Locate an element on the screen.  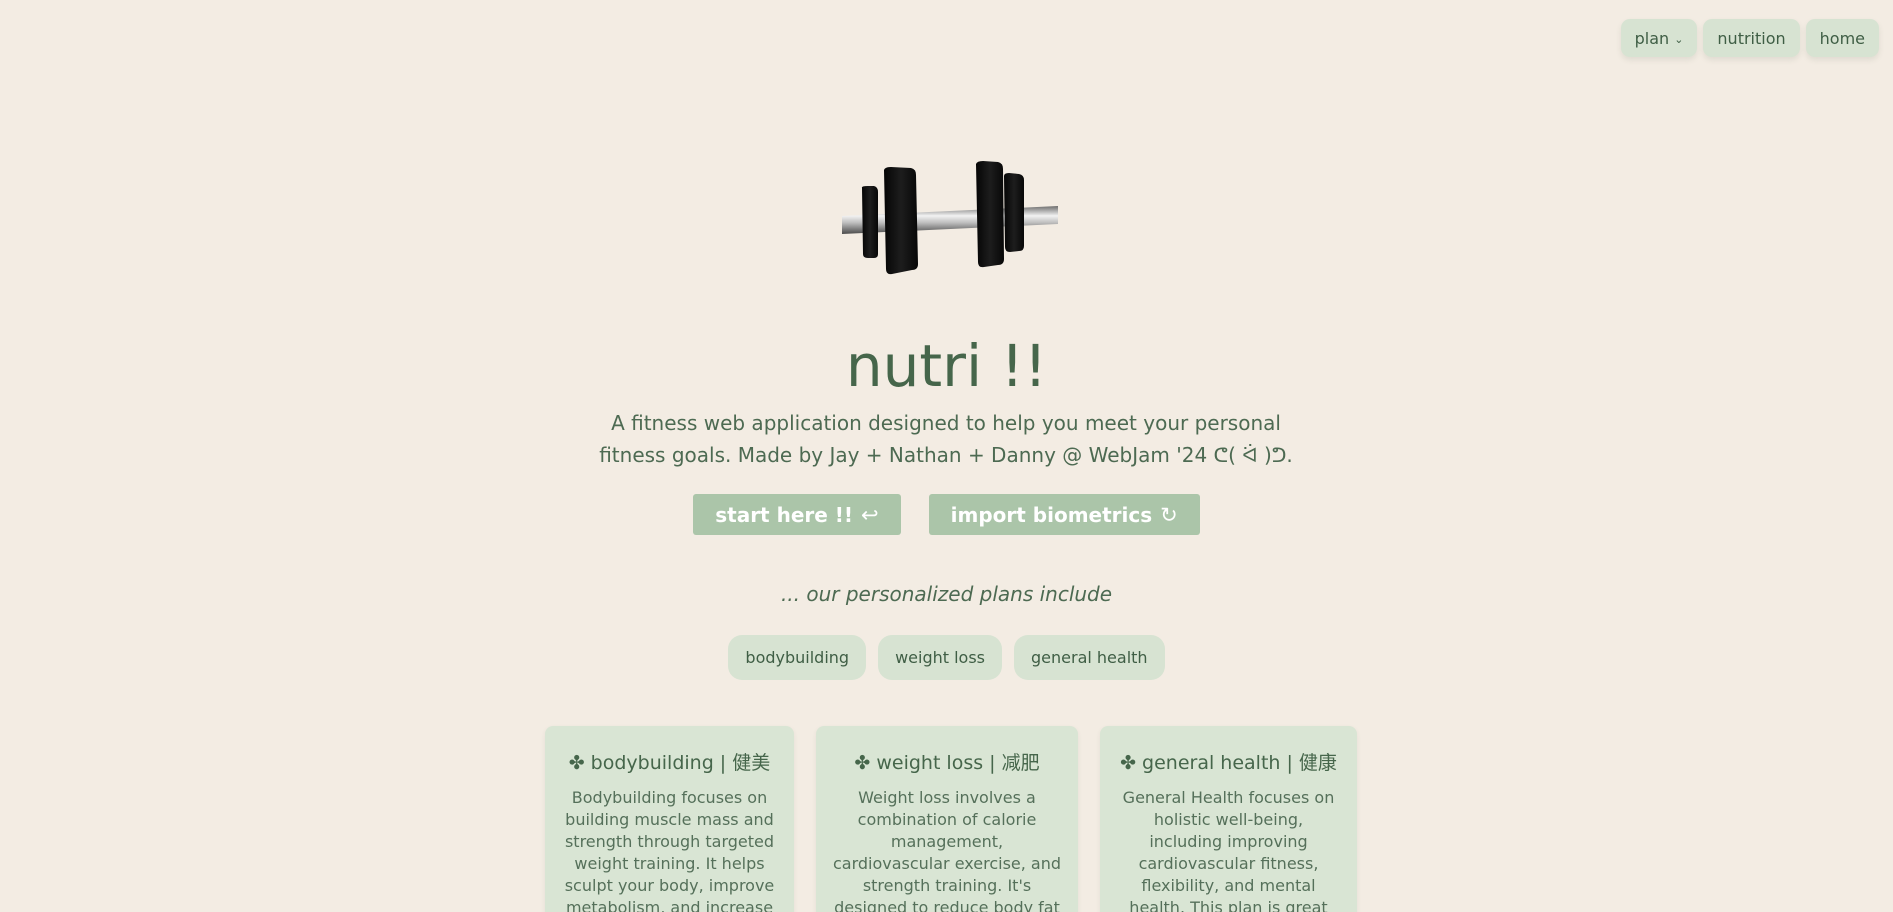
home-label: home is located at coordinates (1842, 38).